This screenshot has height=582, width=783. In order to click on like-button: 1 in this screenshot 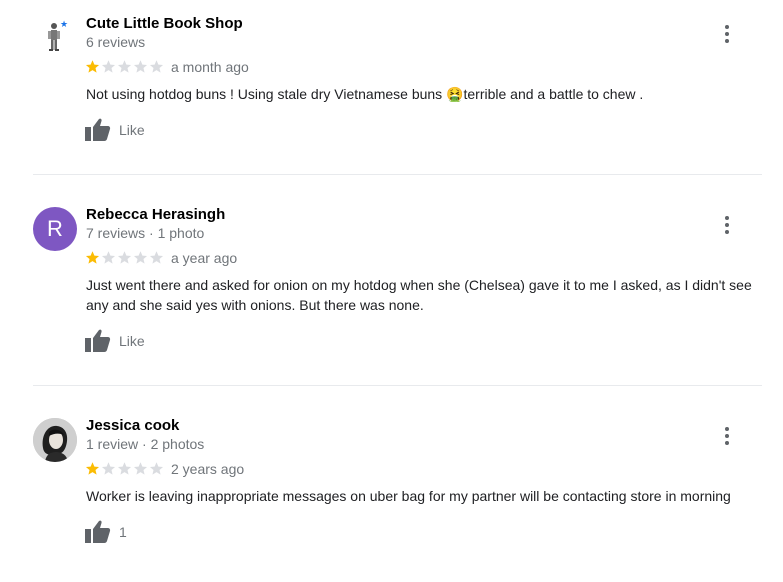, I will do `click(105, 531)`.